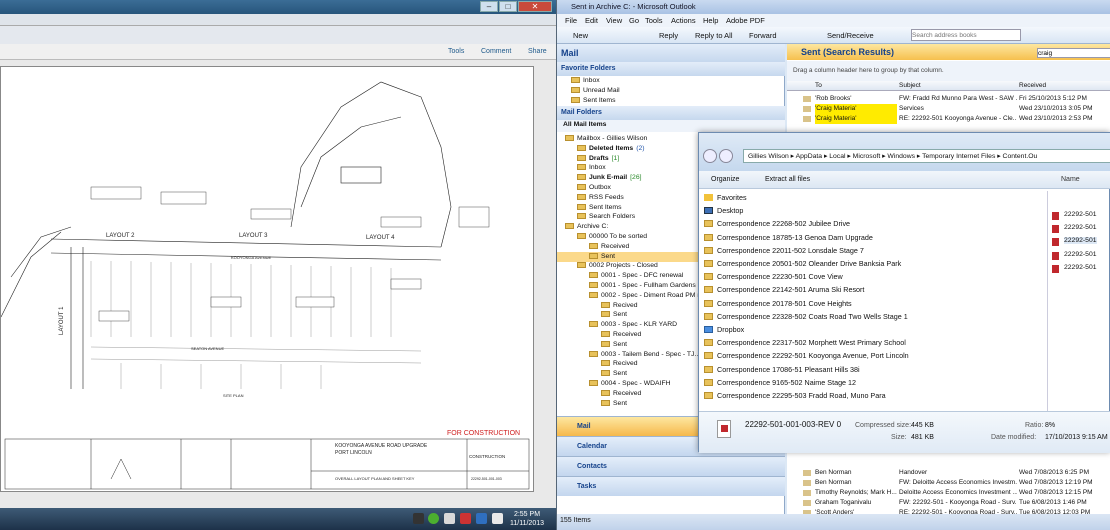  I want to click on comment-link: Comment, so click(496, 51).